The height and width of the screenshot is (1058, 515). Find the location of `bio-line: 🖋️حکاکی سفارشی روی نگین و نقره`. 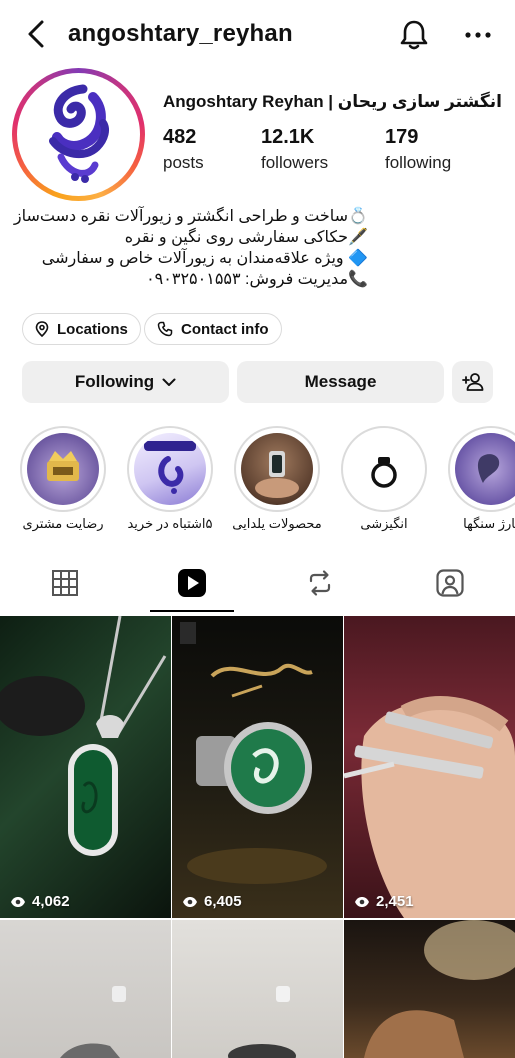

bio-line: 🖋️حکاکی سفارشی روی نگین و نقره is located at coordinates (246, 237).